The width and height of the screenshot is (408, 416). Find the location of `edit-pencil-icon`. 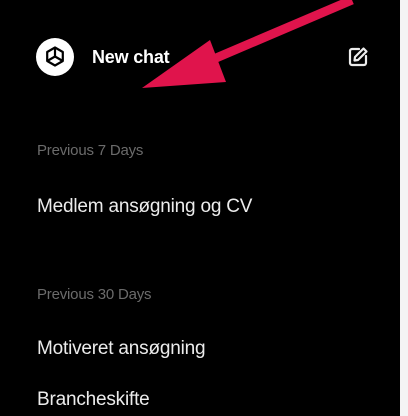

edit-pencil-icon is located at coordinates (358, 57).